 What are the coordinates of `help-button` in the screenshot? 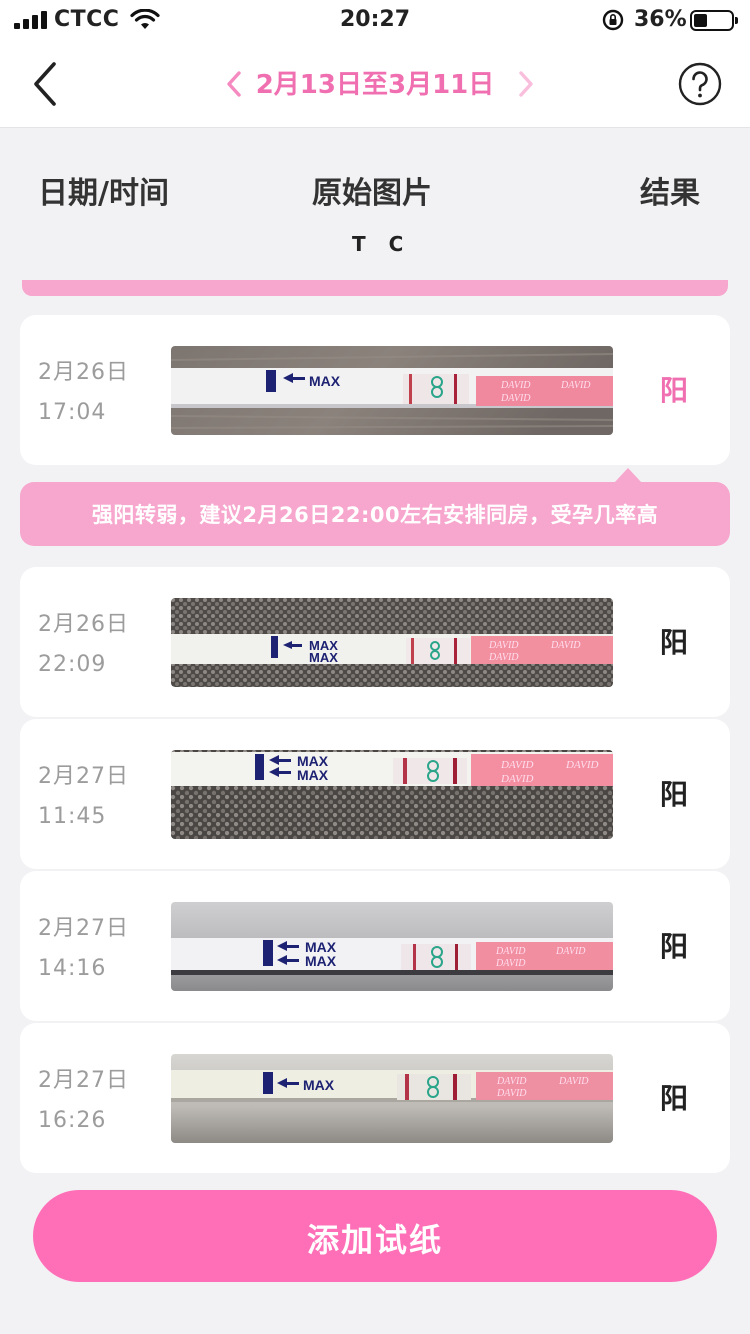 It's located at (700, 84).